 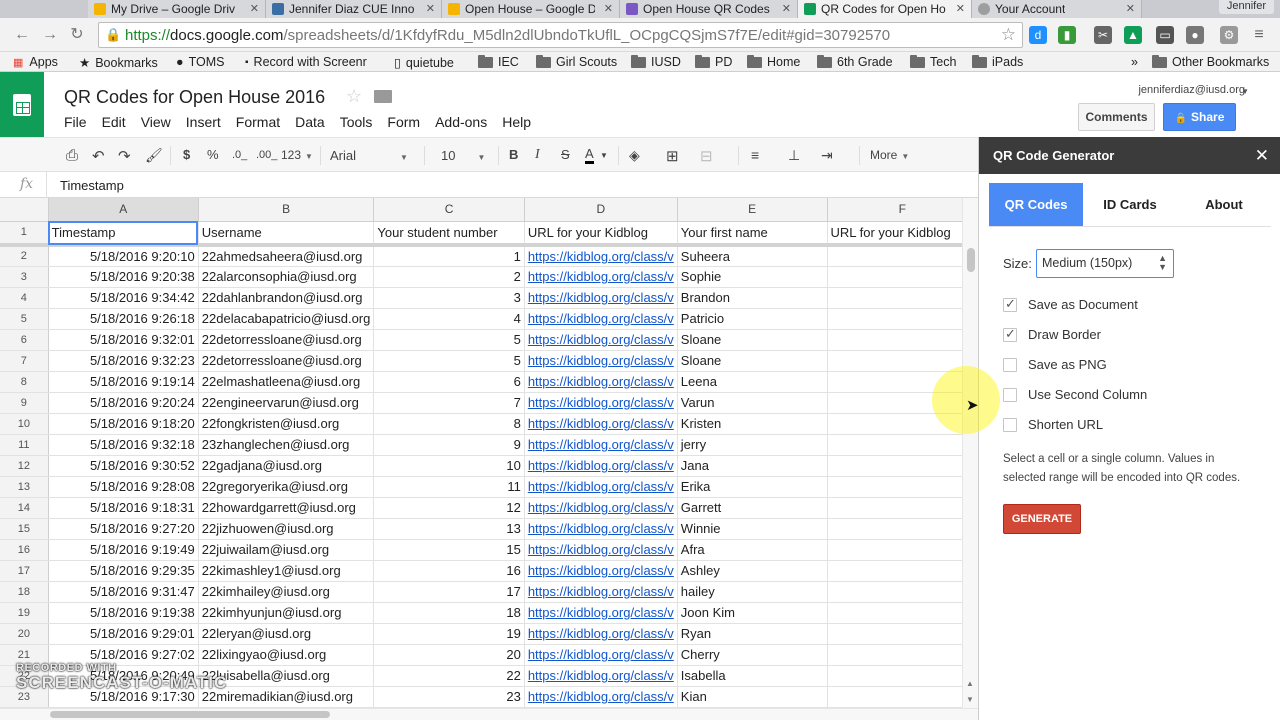 What do you see at coordinates (537, 155) in the screenshot?
I see `italic-button: I` at bounding box center [537, 155].